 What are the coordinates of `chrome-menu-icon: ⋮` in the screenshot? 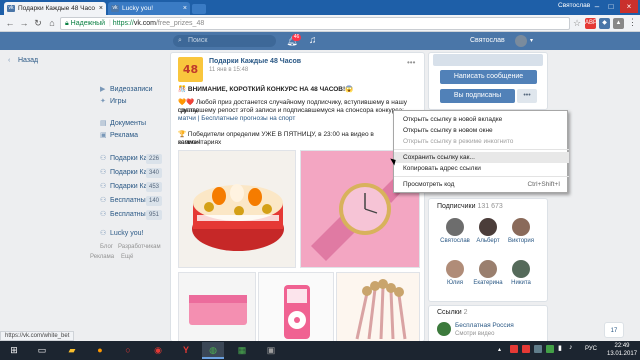 It's located at (632, 22).